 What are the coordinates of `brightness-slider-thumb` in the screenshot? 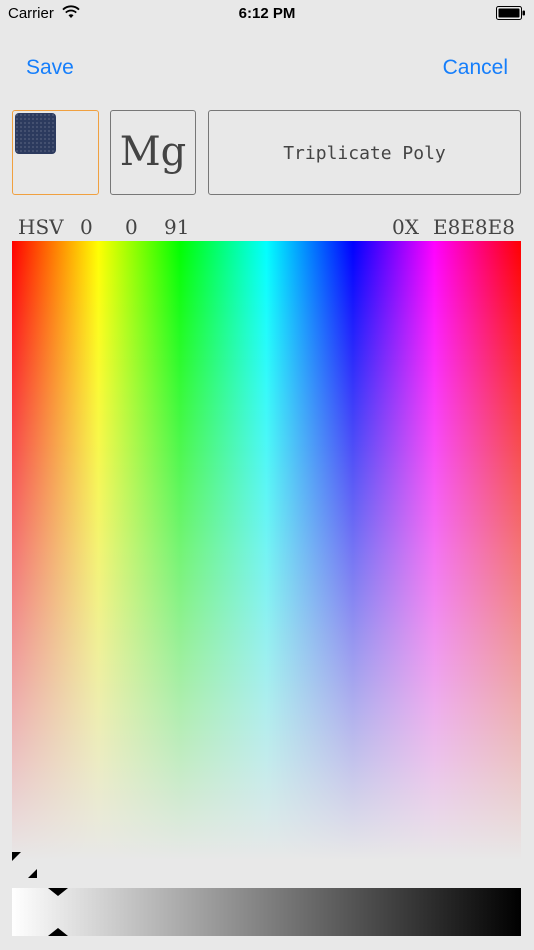 It's located at (57, 912).